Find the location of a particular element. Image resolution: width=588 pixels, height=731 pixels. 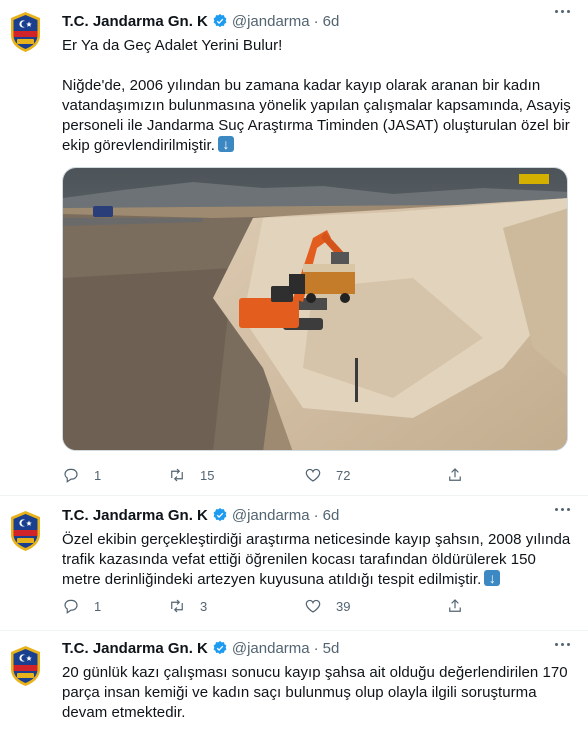

tweet-header: T.C. Jandarma Gn. K @jandarma · 5d is located at coordinates (318, 648).